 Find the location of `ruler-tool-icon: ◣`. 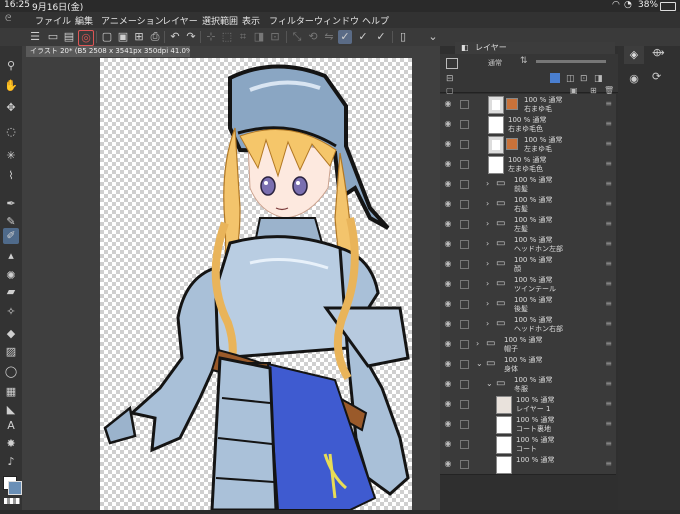

ruler-tool-icon: ◣ is located at coordinates (11, 410).